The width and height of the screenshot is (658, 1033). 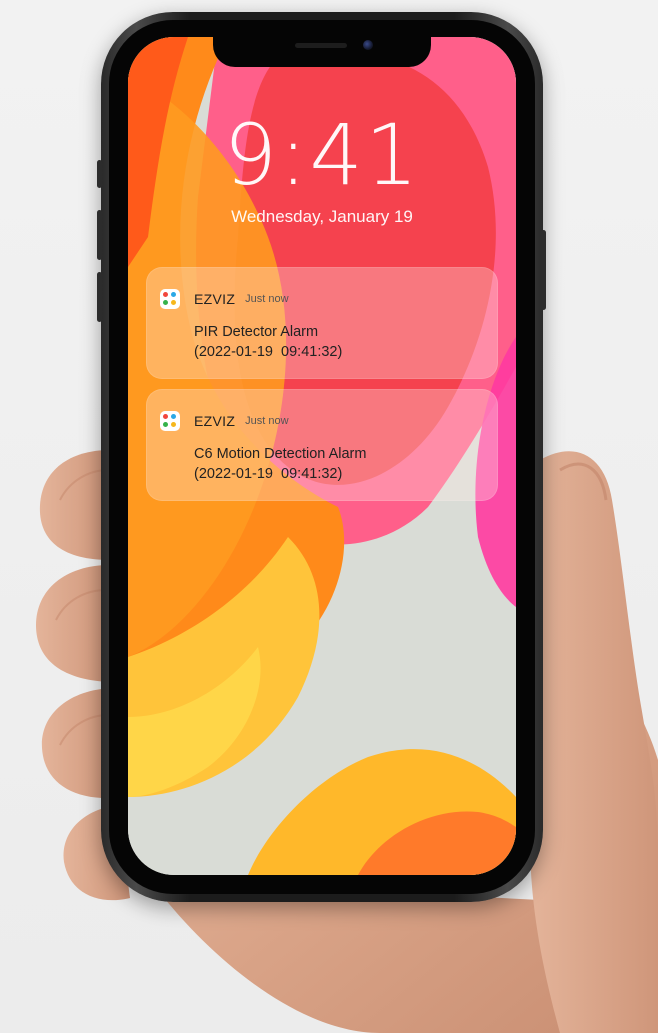 I want to click on earpiece-speaker, so click(x=321, y=45).